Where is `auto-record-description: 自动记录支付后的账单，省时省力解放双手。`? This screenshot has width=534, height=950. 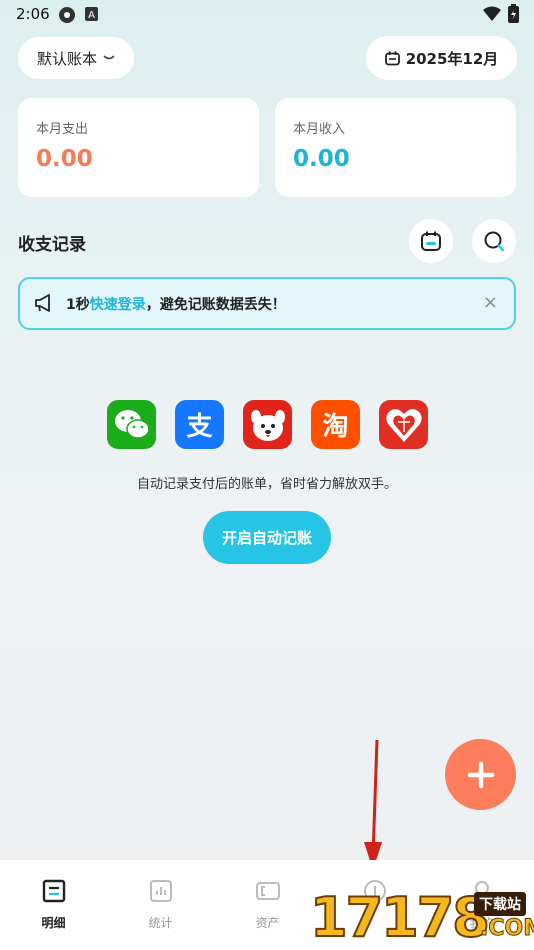
auto-record-description: 自动记录支付后的账单，省时省力解放双手。 is located at coordinates (266, 484).